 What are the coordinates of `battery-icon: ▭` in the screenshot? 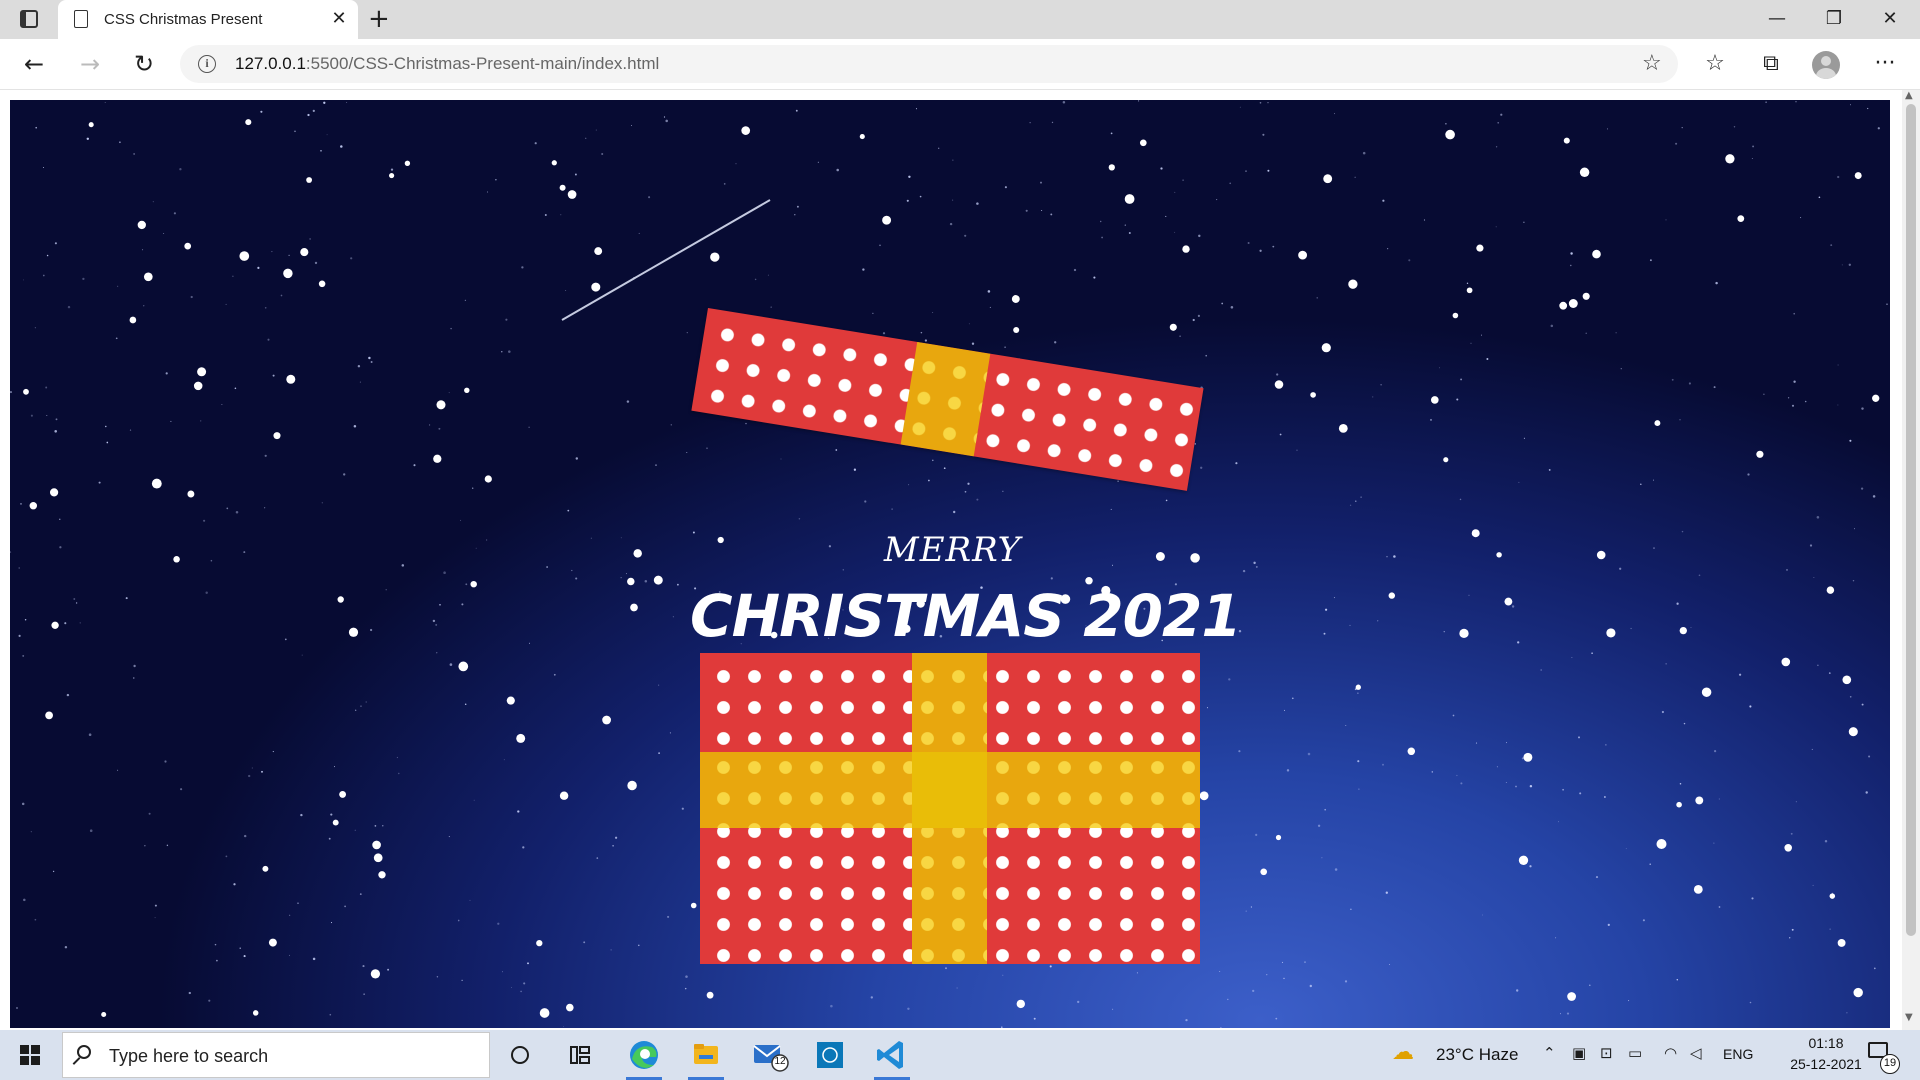 It's located at (1635, 1053).